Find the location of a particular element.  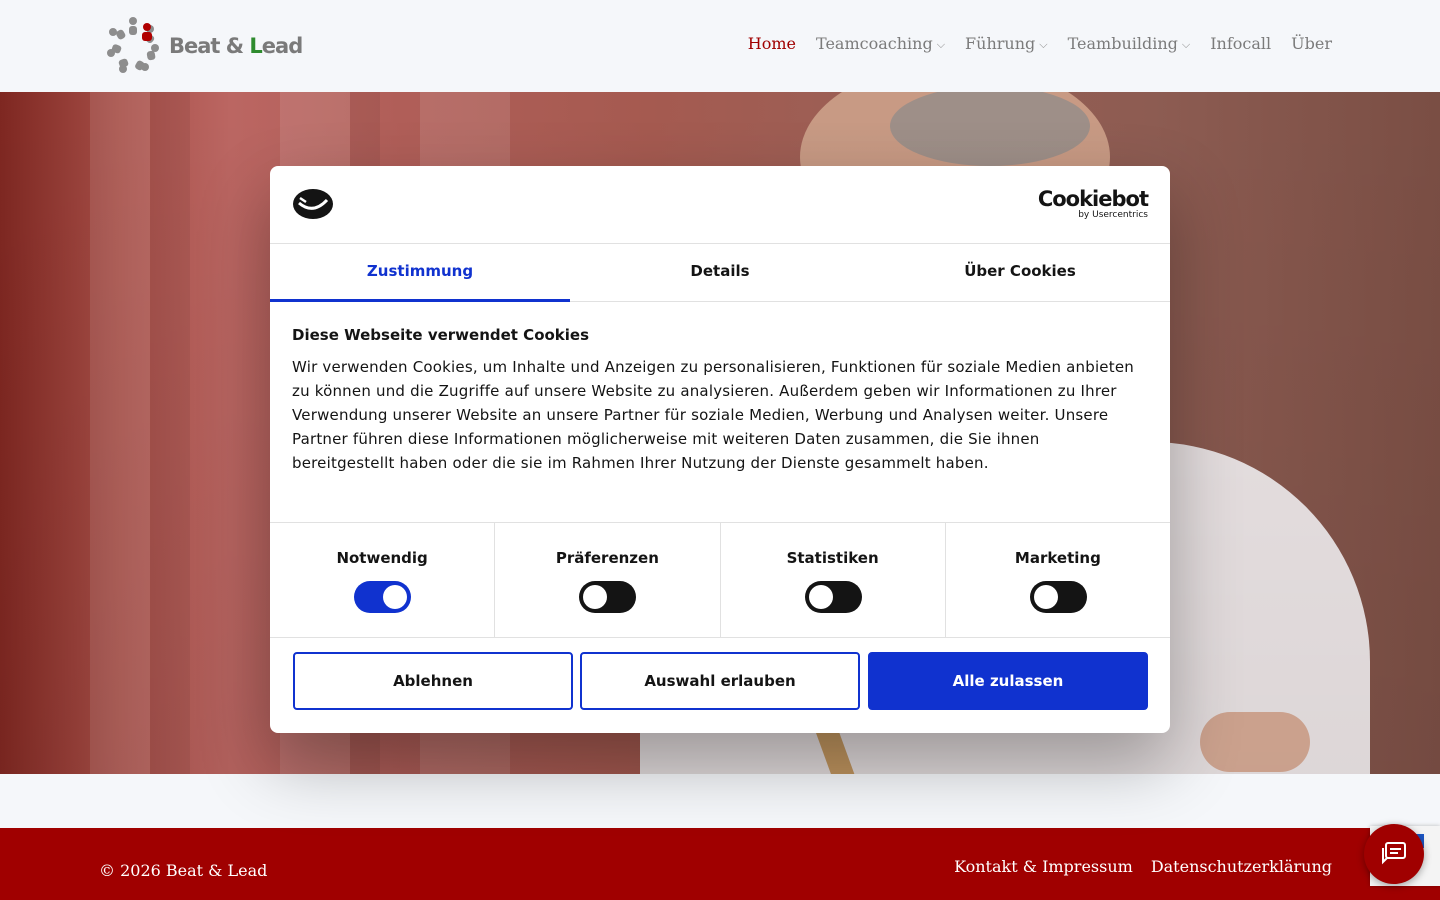

cookiebot-logo-icon: Cookiebot by Usercentrics is located at coordinates (1093, 204).